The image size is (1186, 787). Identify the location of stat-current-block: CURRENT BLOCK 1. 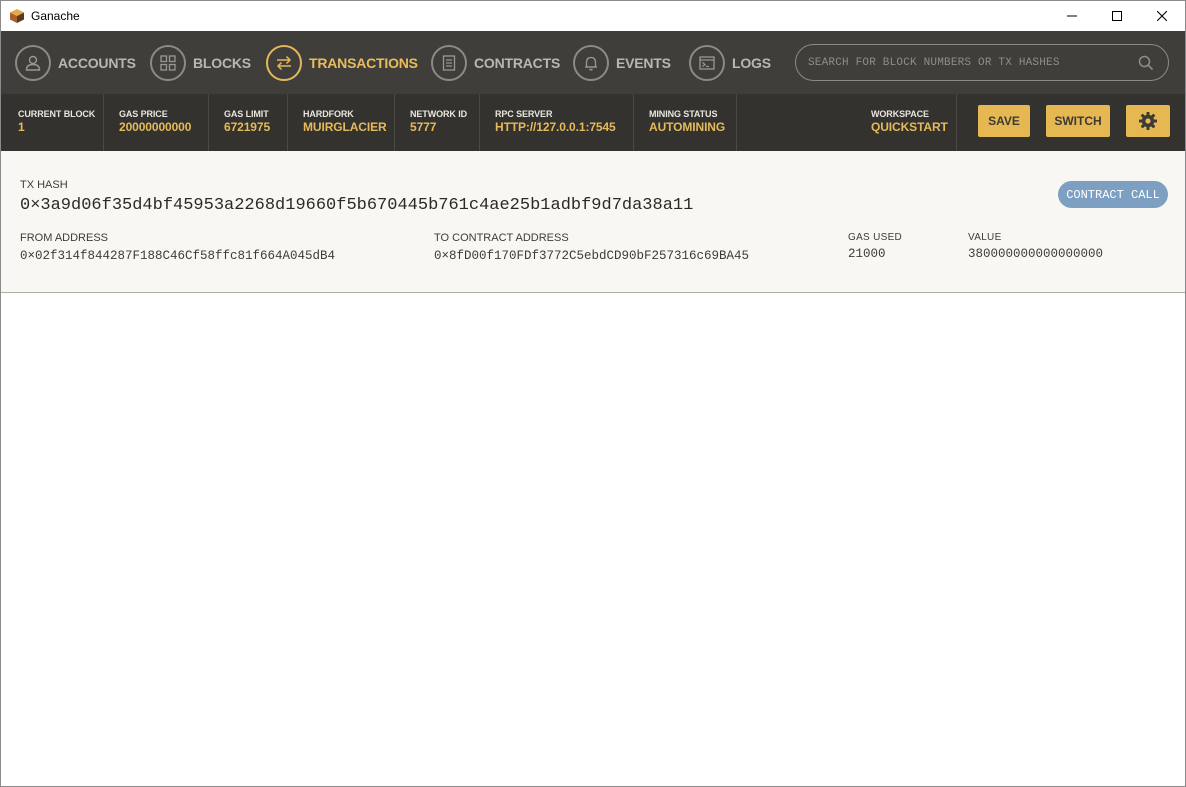
(52, 122).